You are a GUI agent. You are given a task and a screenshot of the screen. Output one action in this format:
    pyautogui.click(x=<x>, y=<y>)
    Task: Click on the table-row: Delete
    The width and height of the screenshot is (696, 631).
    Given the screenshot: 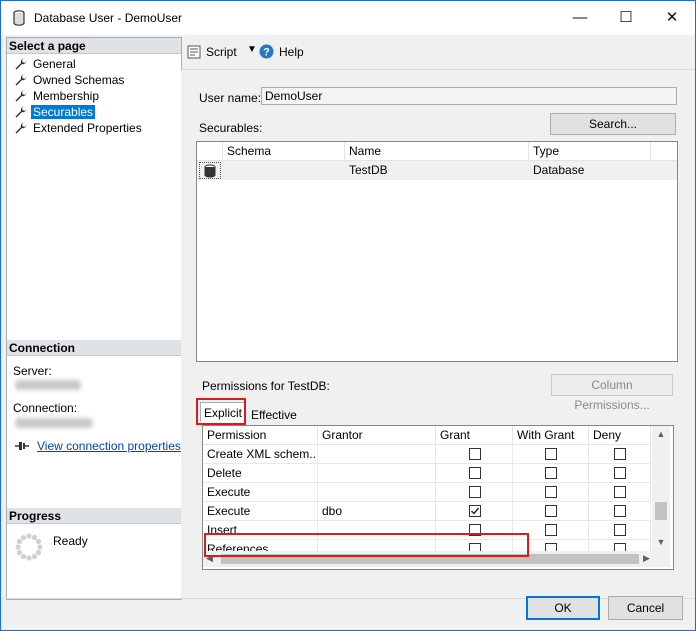 What is the action you would take?
    pyautogui.click(x=427, y=473)
    